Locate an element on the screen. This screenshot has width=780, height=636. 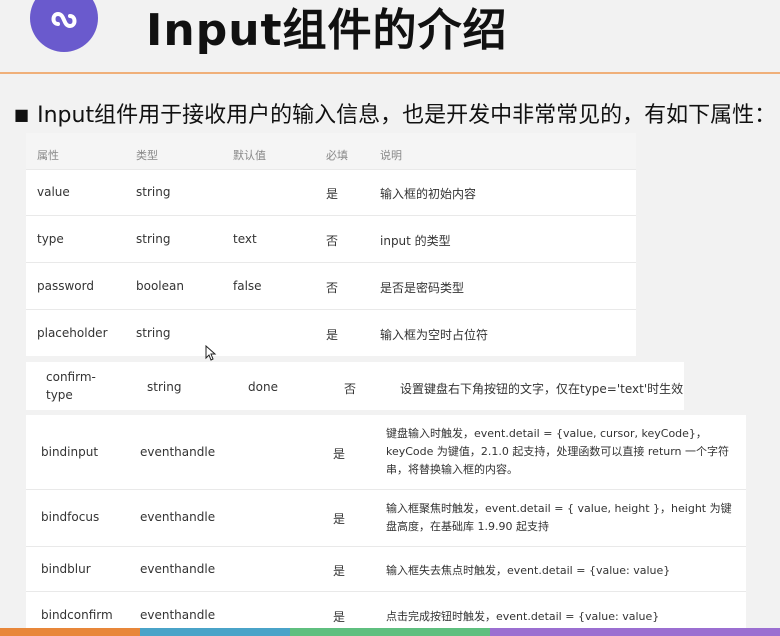
slide-title: Input组件的介绍 is located at coordinates (327, 30).